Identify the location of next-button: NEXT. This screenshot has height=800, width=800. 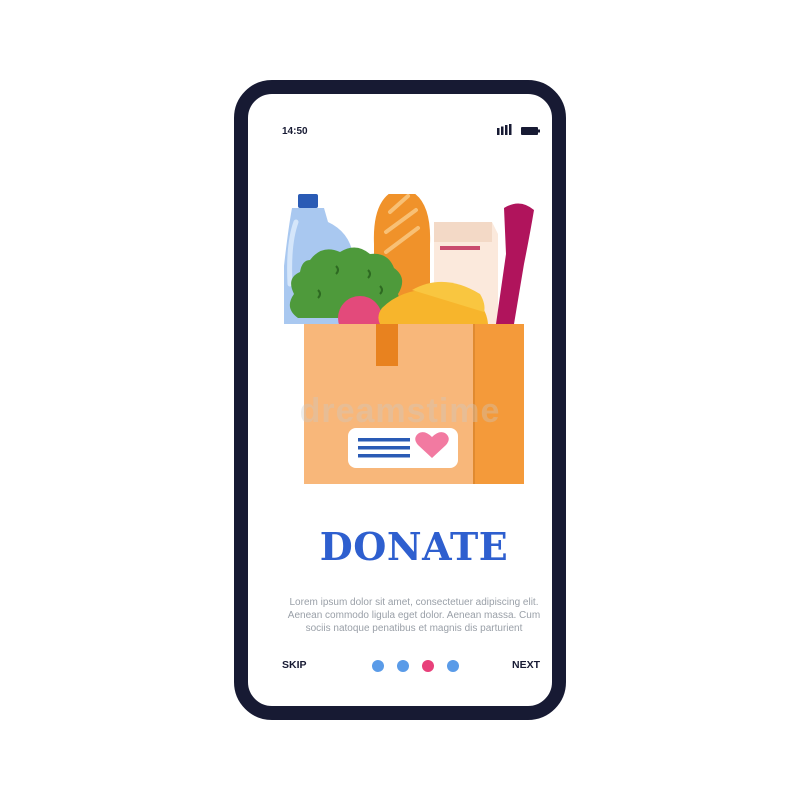
(526, 665).